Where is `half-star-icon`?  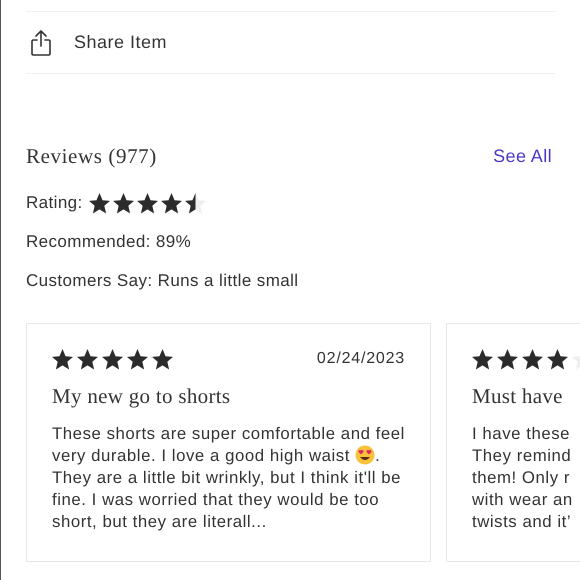
half-star-icon is located at coordinates (195, 203).